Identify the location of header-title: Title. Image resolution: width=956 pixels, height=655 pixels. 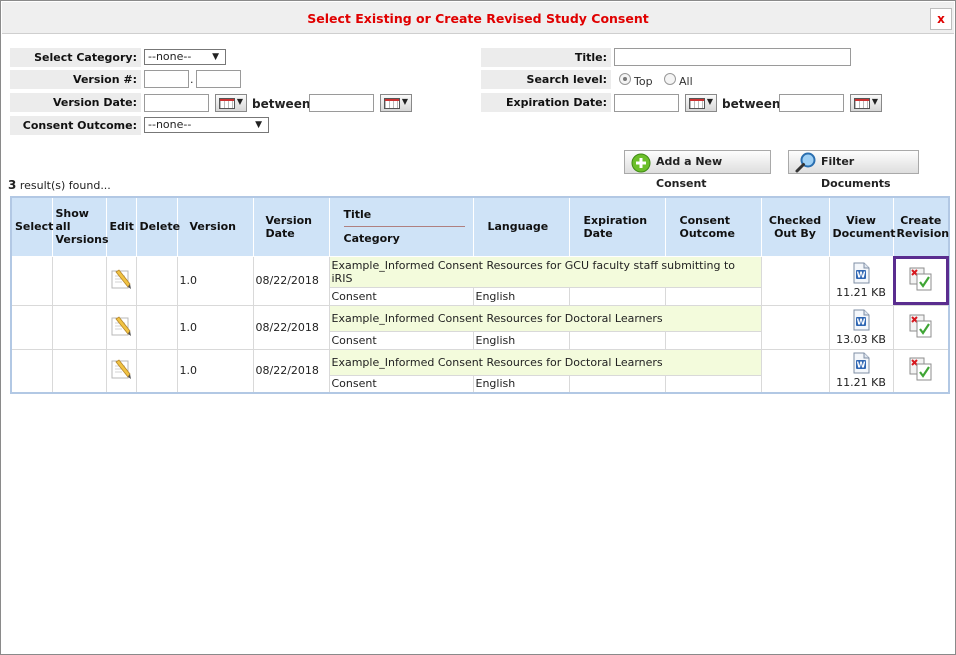
(404, 214).